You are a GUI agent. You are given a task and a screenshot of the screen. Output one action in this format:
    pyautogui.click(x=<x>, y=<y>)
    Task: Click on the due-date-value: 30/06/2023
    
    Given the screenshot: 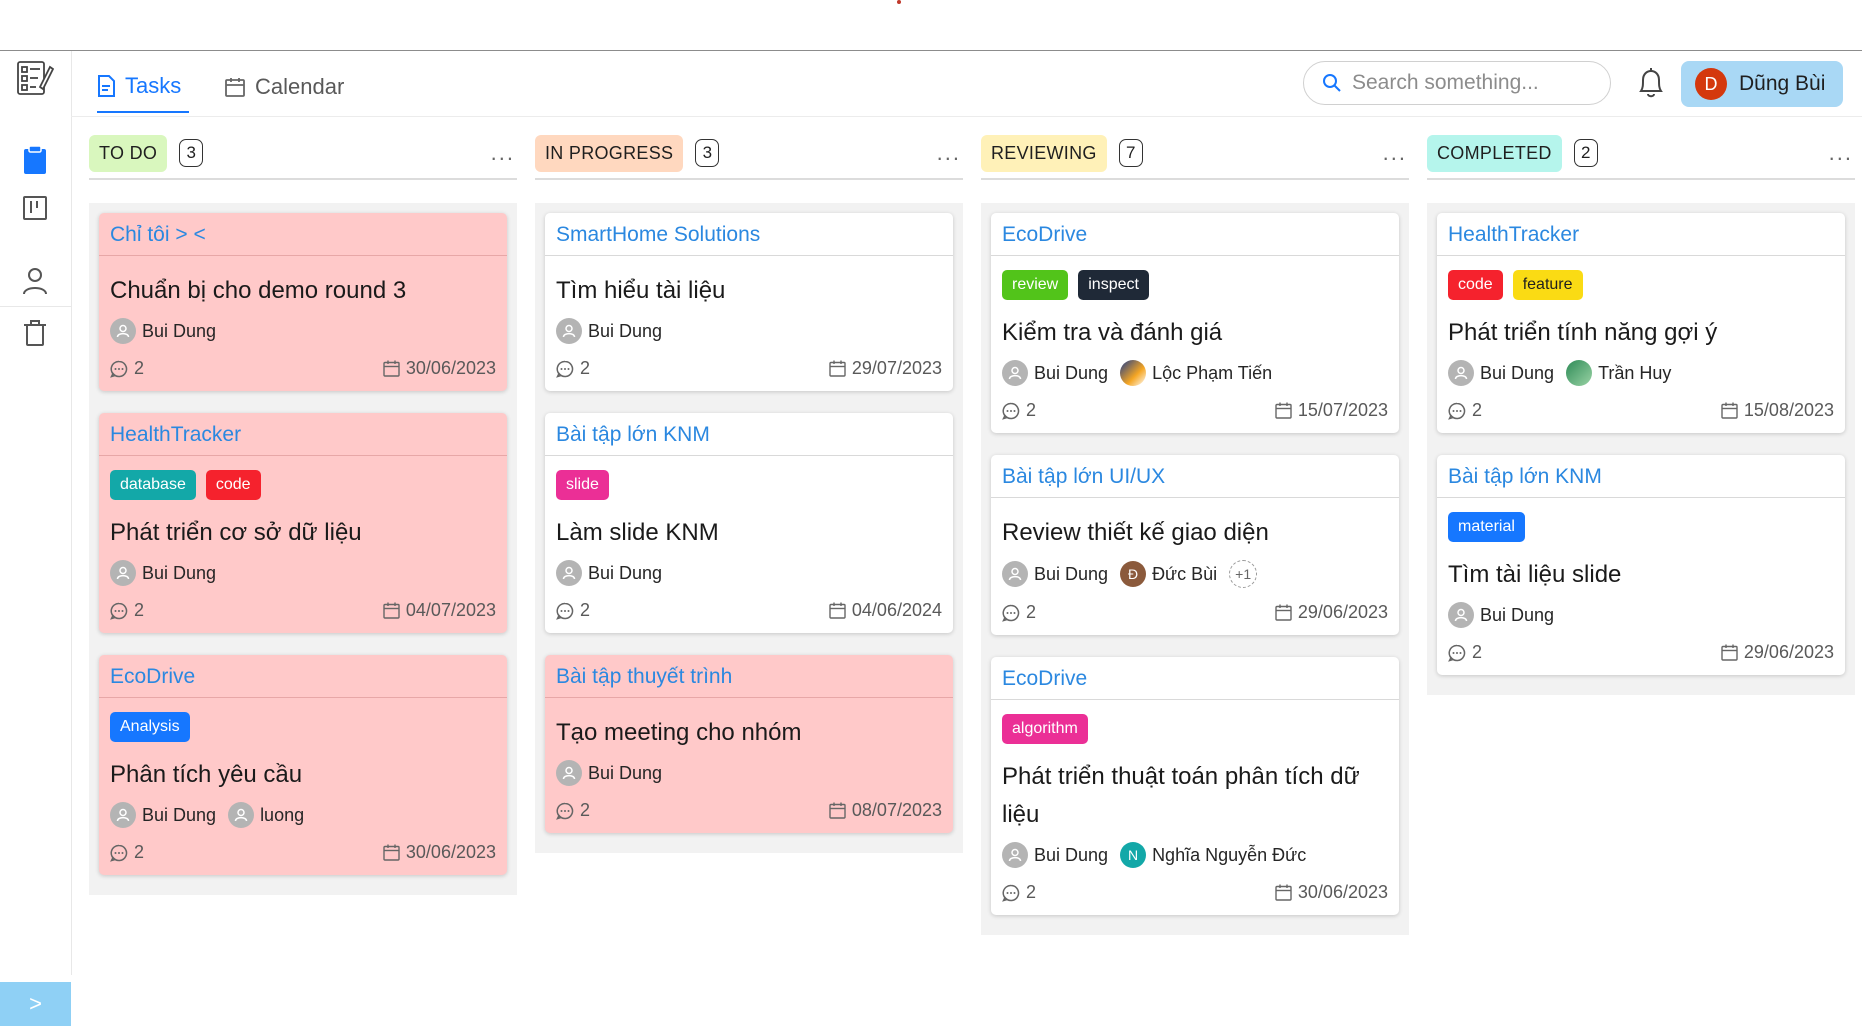 What is the action you would take?
    pyautogui.click(x=450, y=368)
    